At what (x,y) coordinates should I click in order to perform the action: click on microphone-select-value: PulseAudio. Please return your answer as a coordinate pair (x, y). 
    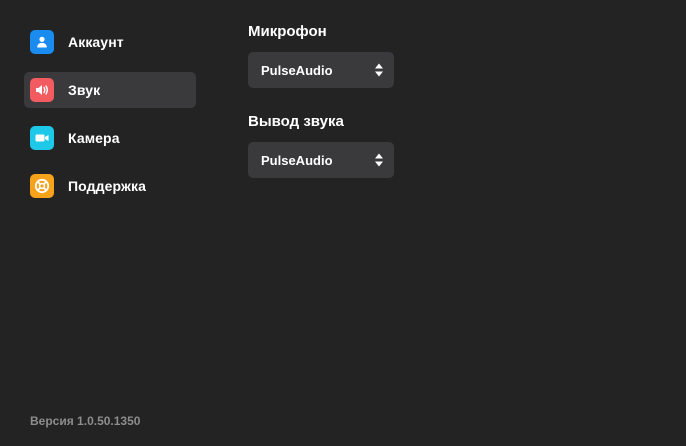
    Looking at the image, I should click on (297, 70).